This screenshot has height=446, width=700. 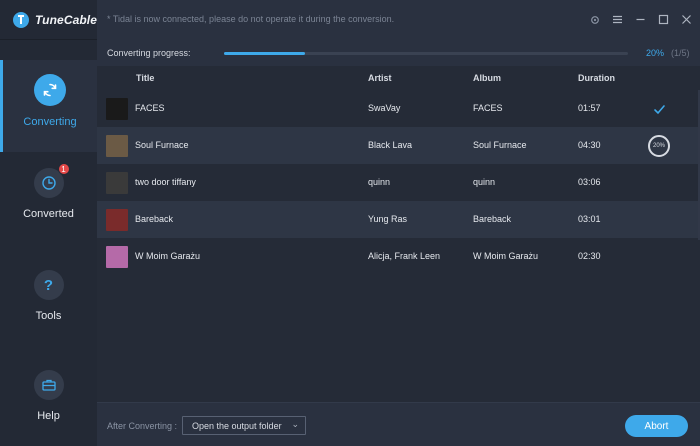 What do you see at coordinates (51, 180) in the screenshot?
I see `clock-icon: 1` at bounding box center [51, 180].